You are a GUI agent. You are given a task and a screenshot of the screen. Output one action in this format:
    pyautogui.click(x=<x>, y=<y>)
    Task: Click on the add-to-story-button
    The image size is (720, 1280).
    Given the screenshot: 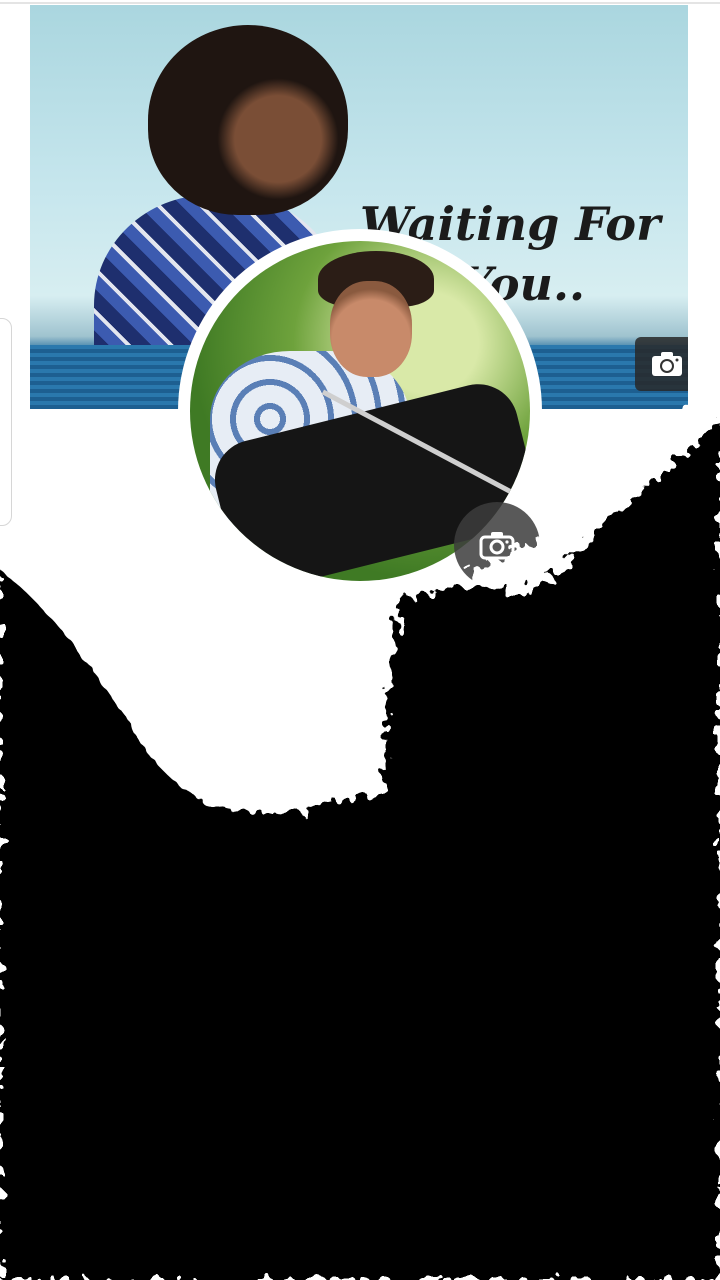 What is the action you would take?
    pyautogui.click(x=303, y=851)
    